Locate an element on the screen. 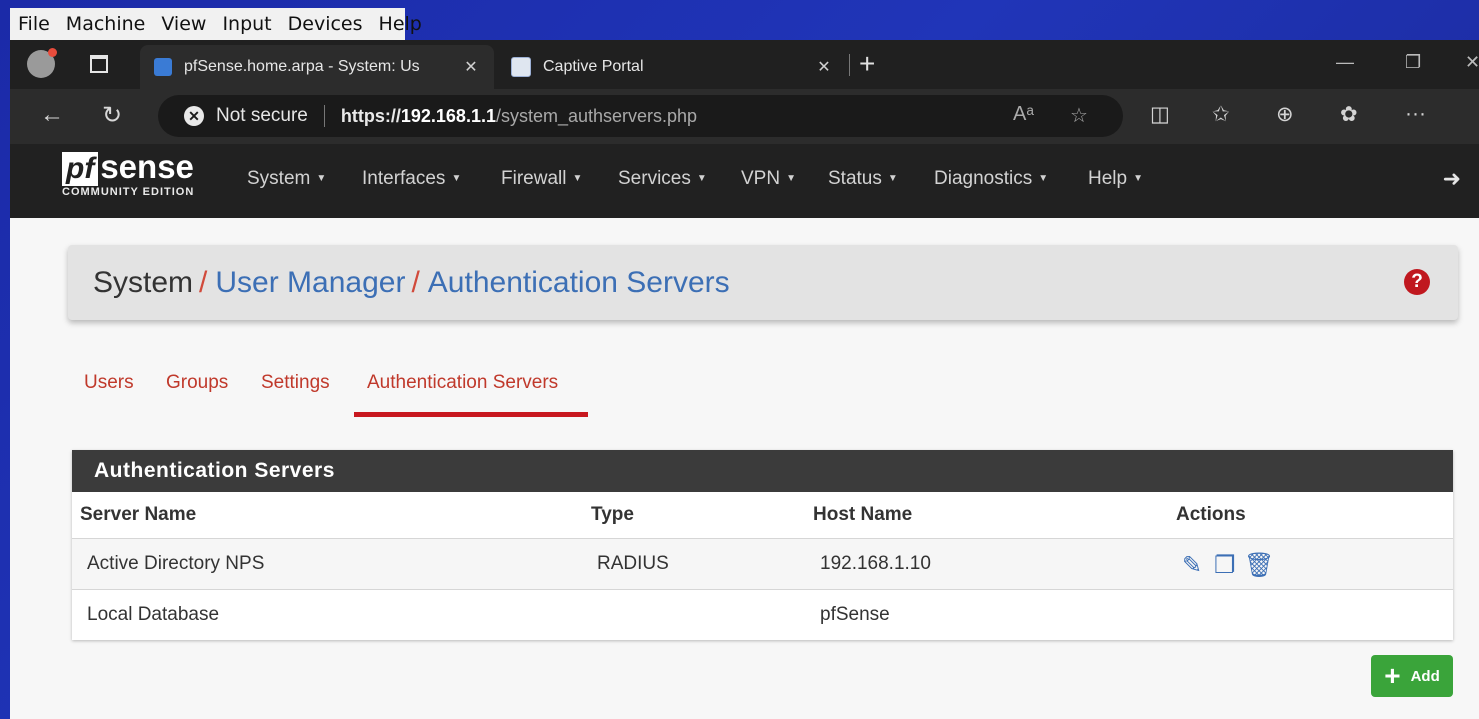  tab-pfsense: pfSense.home.arpa - System: Us ✕ is located at coordinates (317, 67).